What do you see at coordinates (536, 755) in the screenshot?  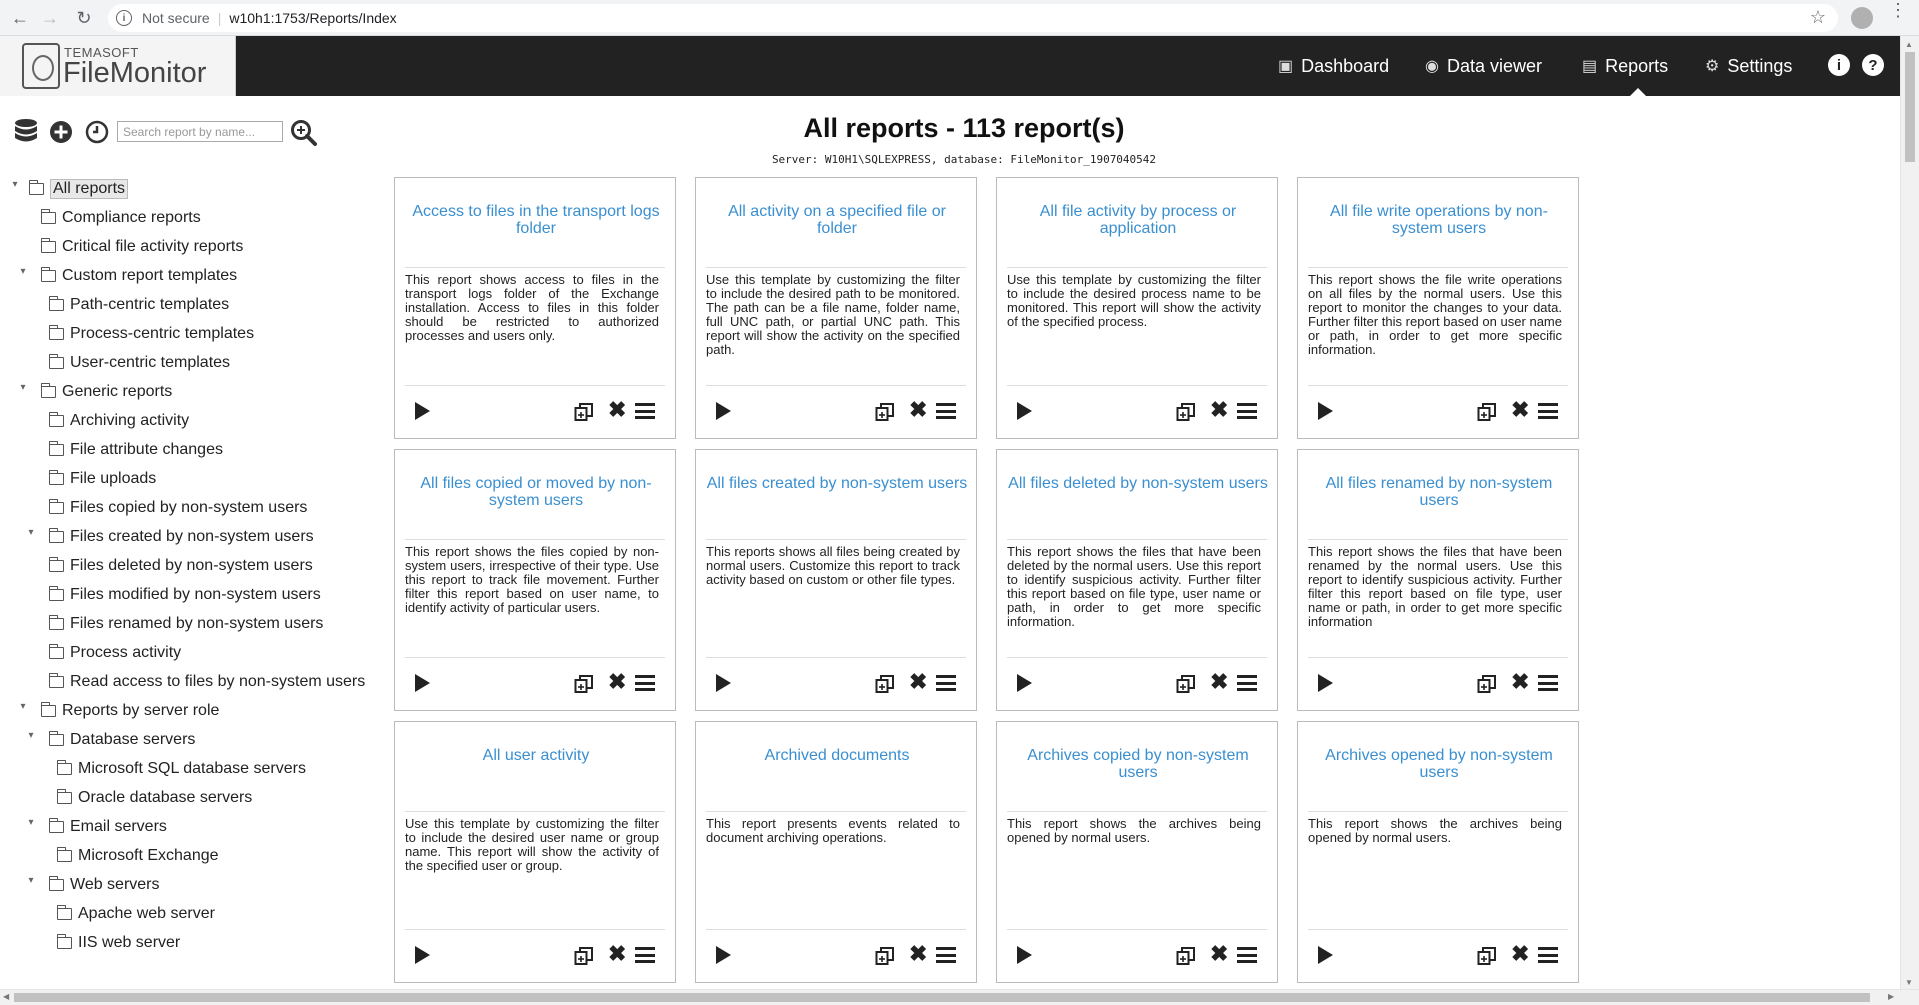 I see `report-card-title: All user activity` at bounding box center [536, 755].